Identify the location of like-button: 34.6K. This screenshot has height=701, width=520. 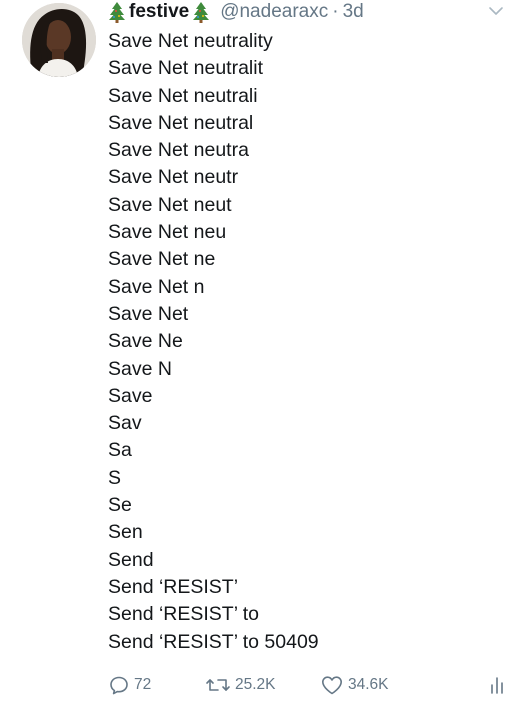
(354, 685).